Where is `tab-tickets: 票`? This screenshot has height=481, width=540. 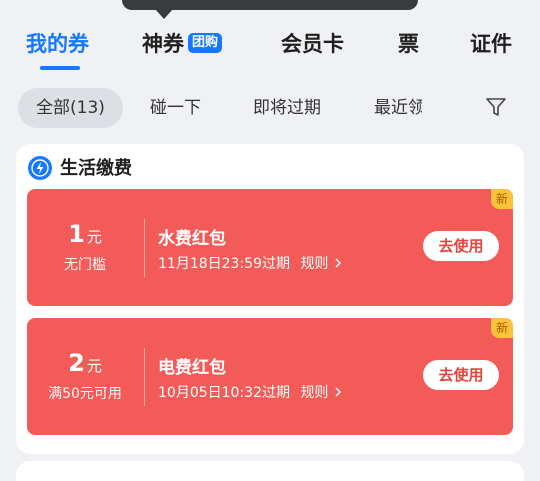
tab-tickets: 票 is located at coordinates (408, 44).